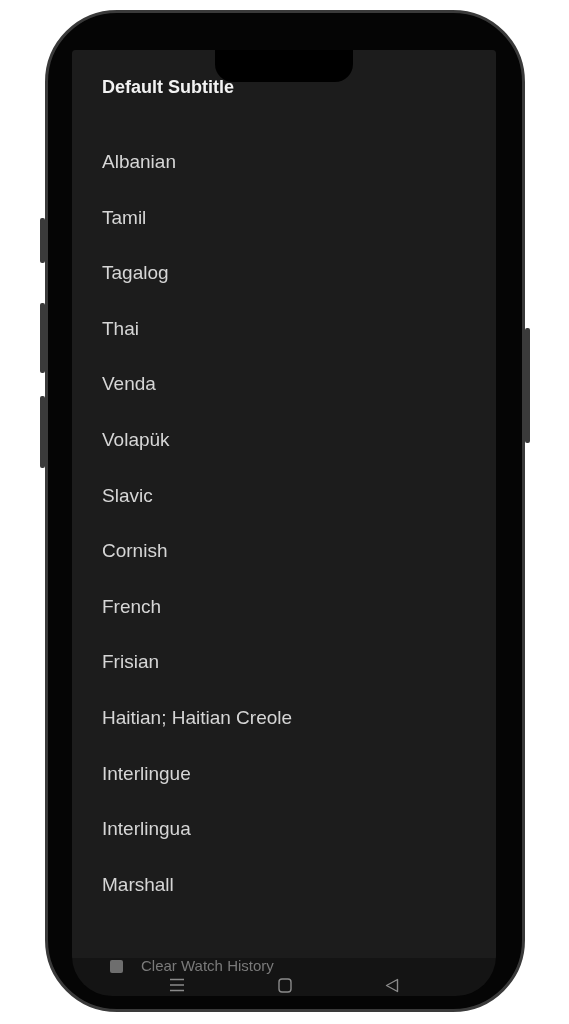 The width and height of the screenshot is (569, 1024). What do you see at coordinates (299, 884) in the screenshot?
I see `language-option: Marshall` at bounding box center [299, 884].